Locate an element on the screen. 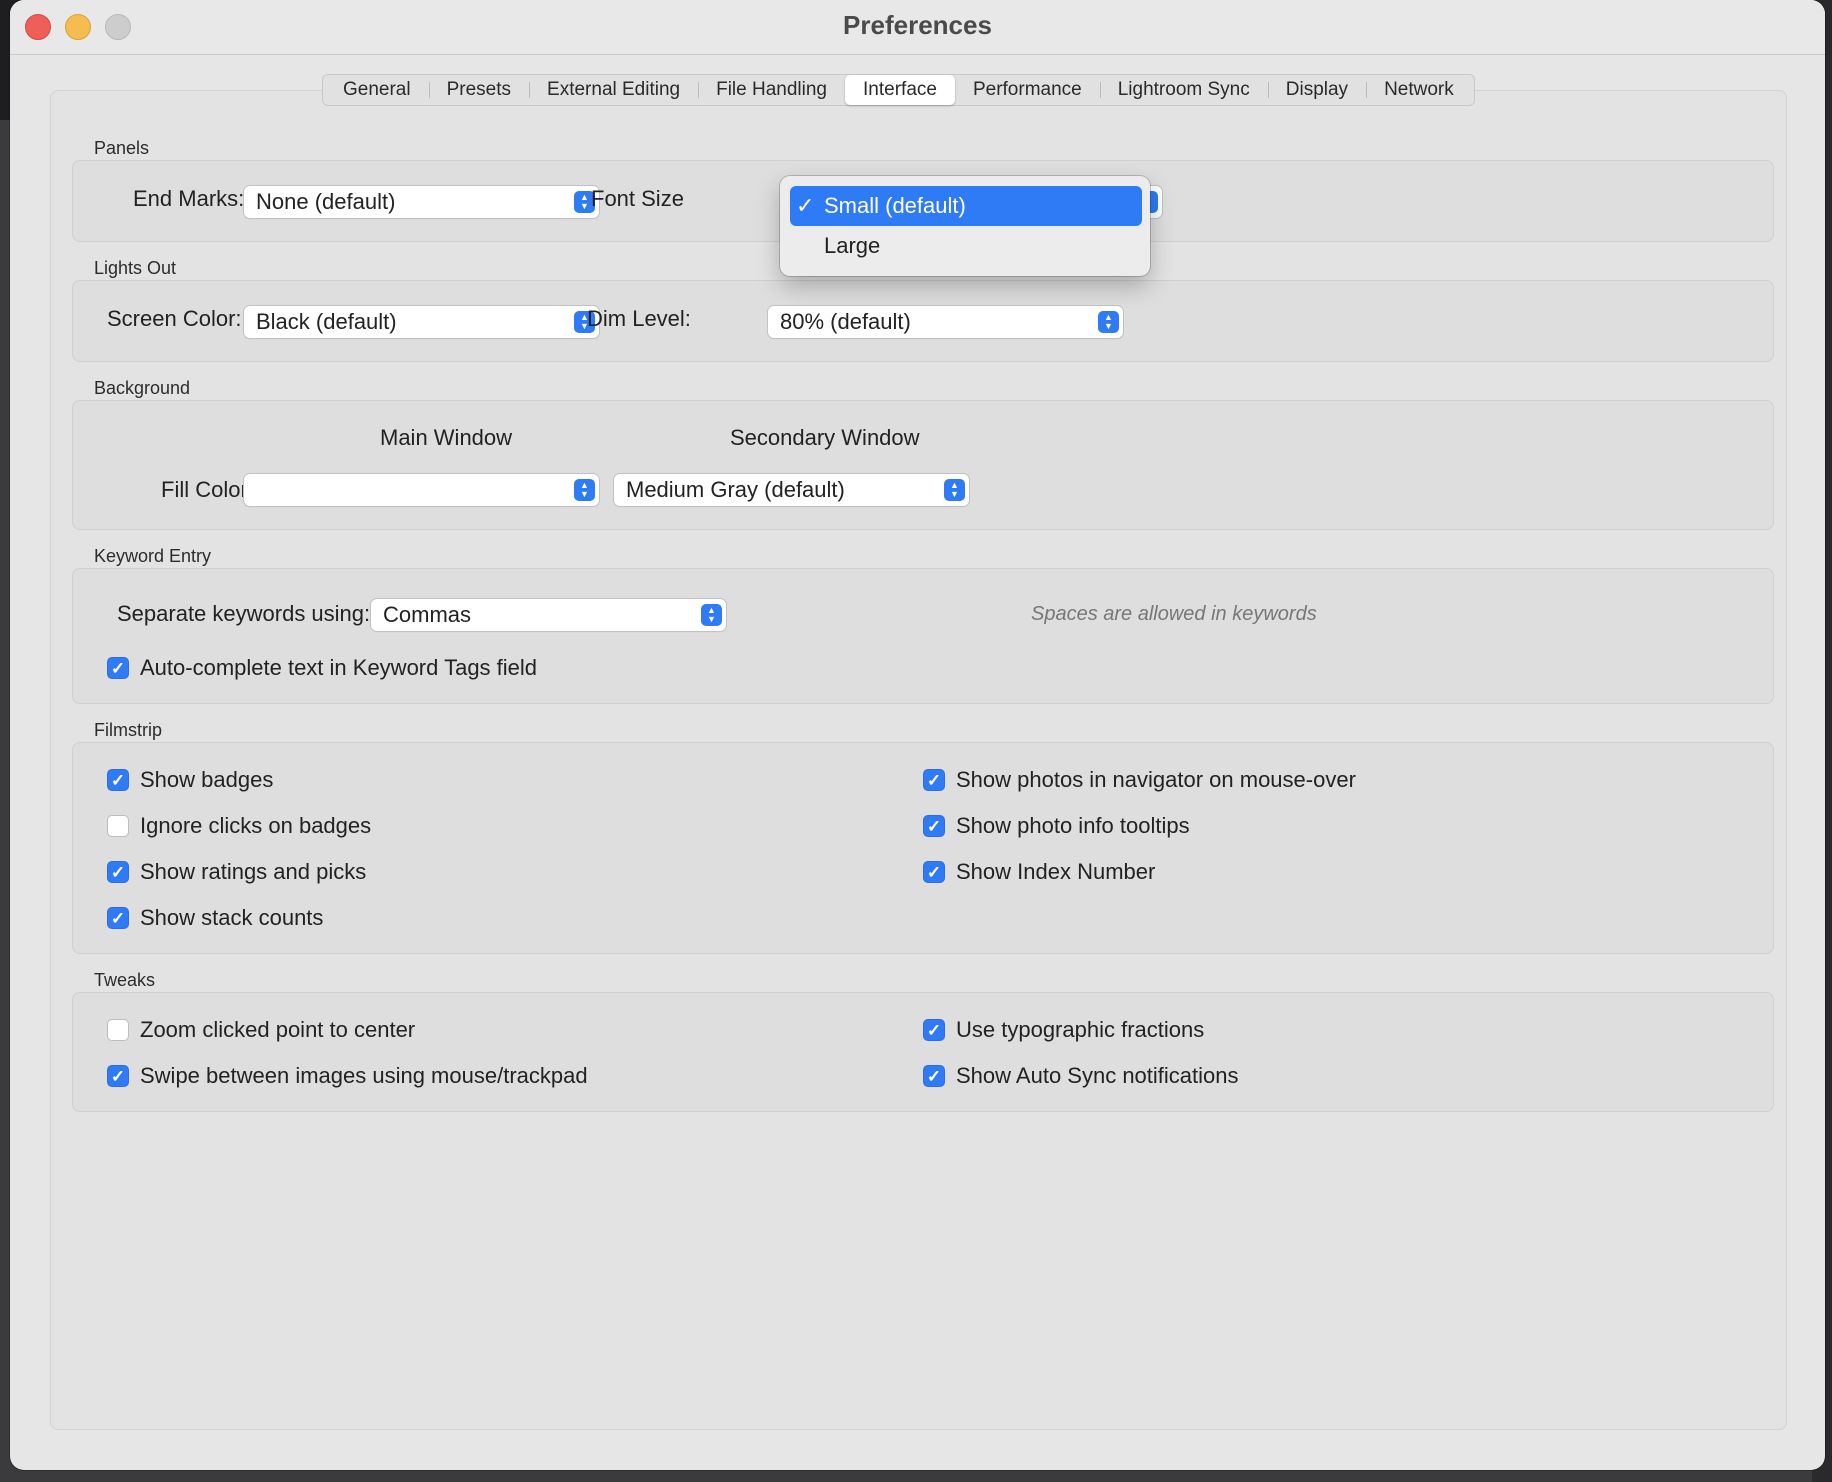 The height and width of the screenshot is (1482, 1832). end-marks-value: None (default) is located at coordinates (326, 201).